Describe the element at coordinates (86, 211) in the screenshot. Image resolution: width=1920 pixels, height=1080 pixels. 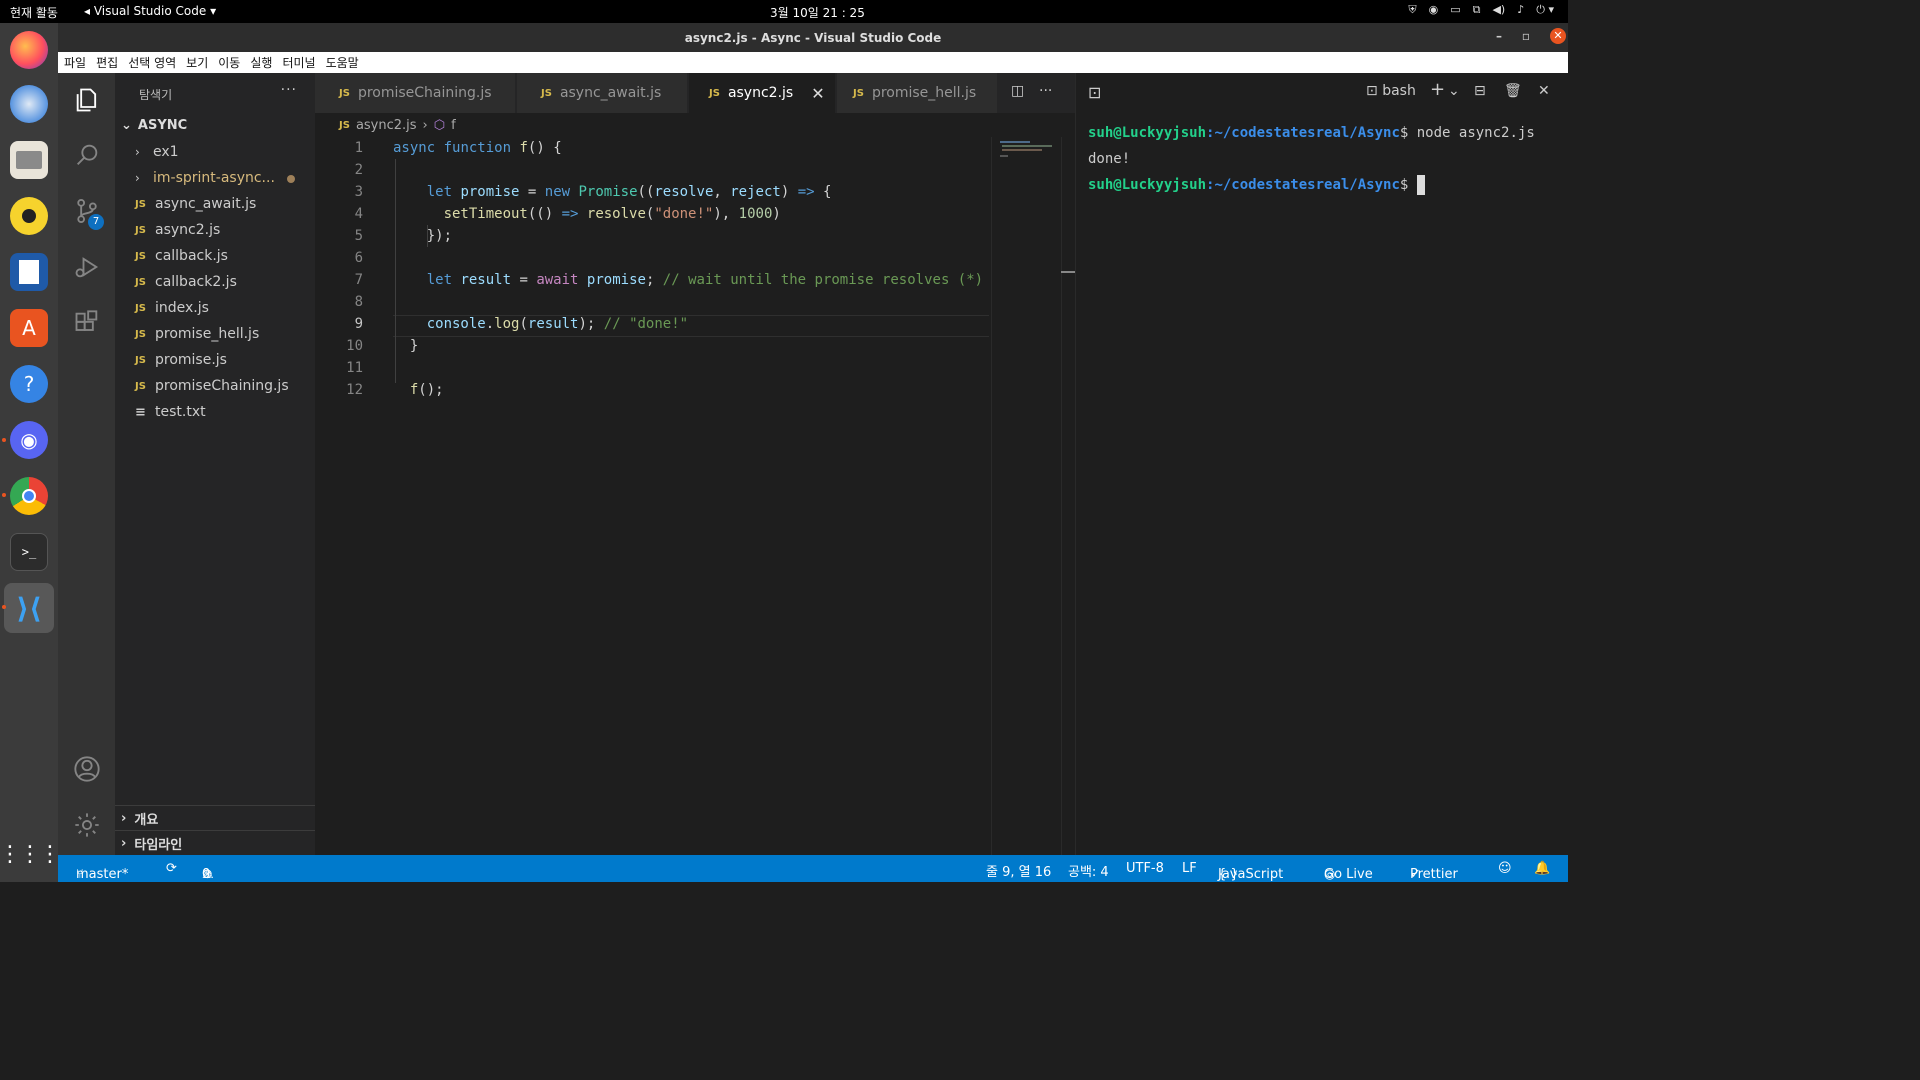
I see `source-control-icon: 7` at that location.